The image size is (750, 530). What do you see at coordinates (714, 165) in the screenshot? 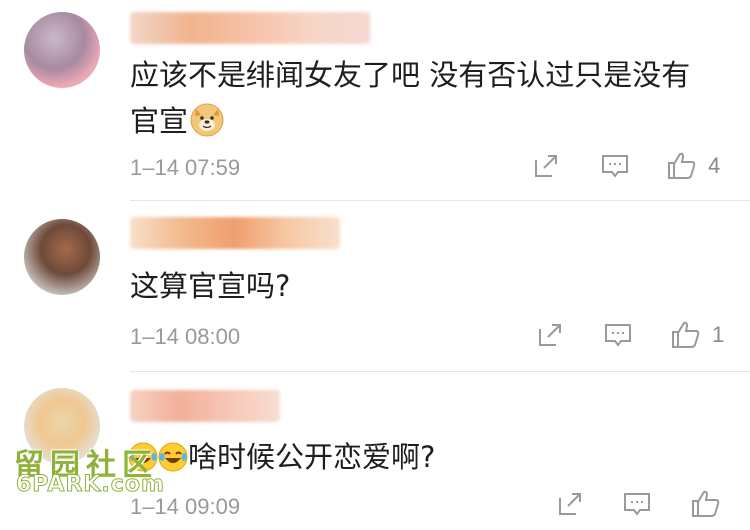
I see `like-count: 4` at bounding box center [714, 165].